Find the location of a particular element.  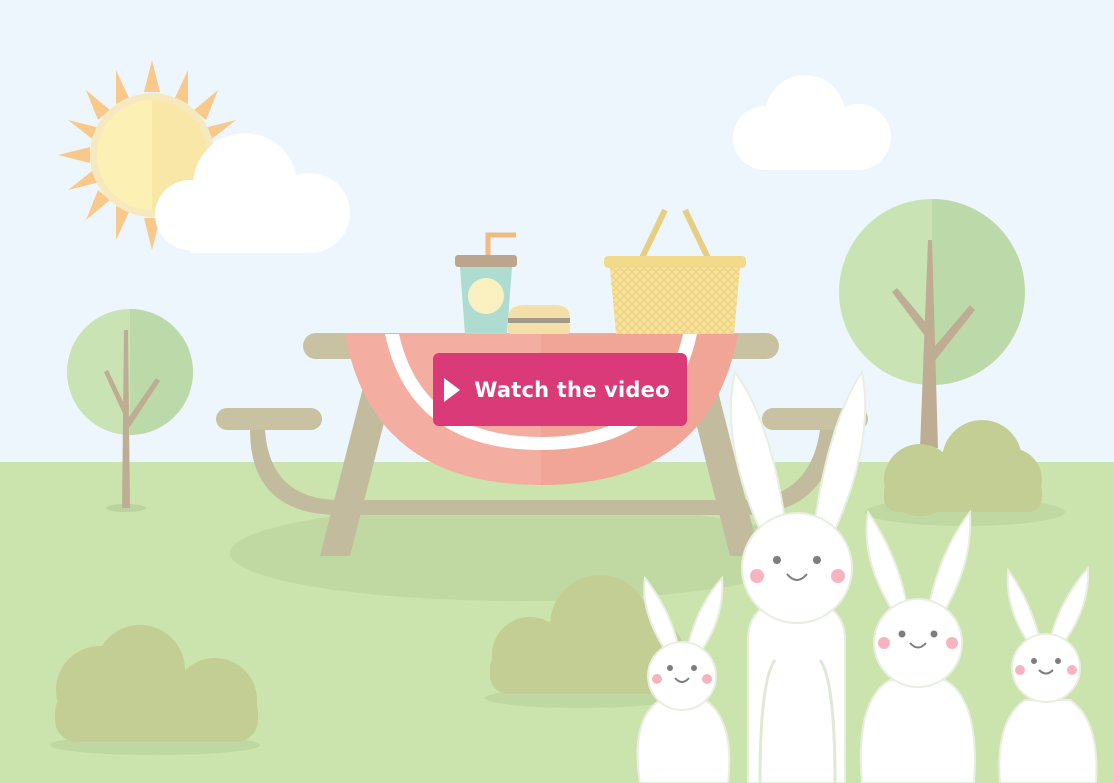

play-icon is located at coordinates (452, 389).